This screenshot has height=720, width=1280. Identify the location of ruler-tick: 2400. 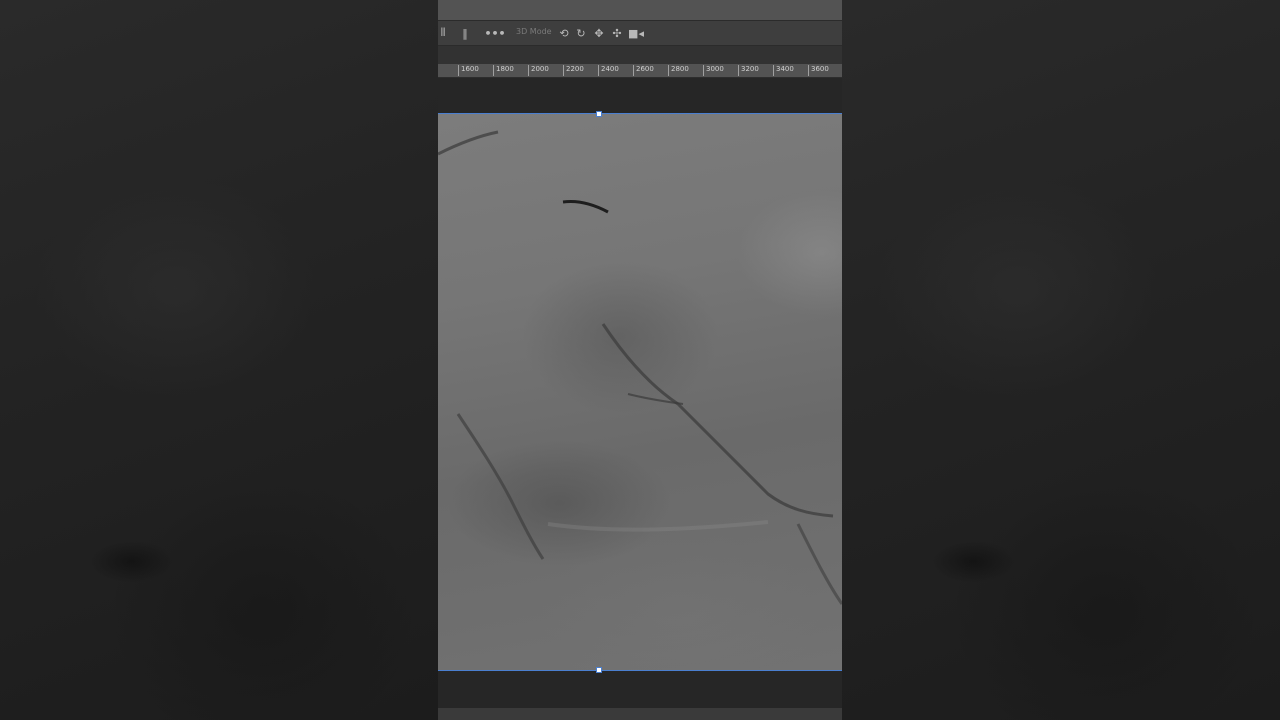
(608, 70).